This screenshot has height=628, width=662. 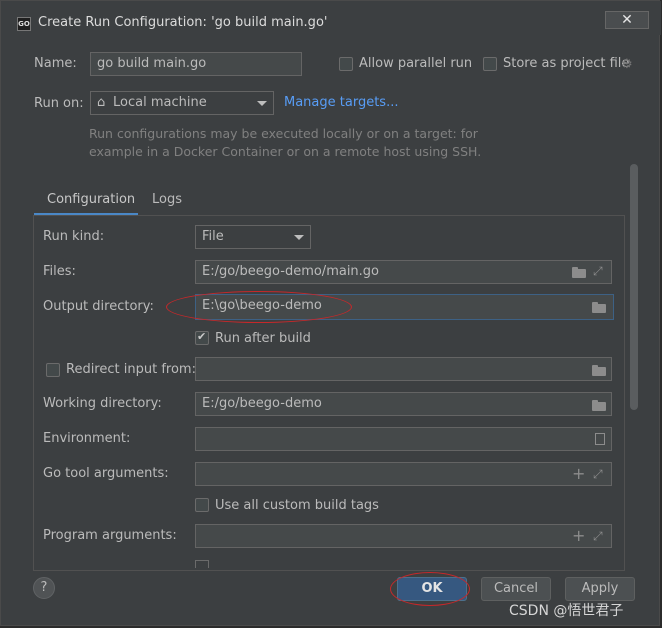 What do you see at coordinates (627, 64) in the screenshot?
I see `gear-icon: ⚙` at bounding box center [627, 64].